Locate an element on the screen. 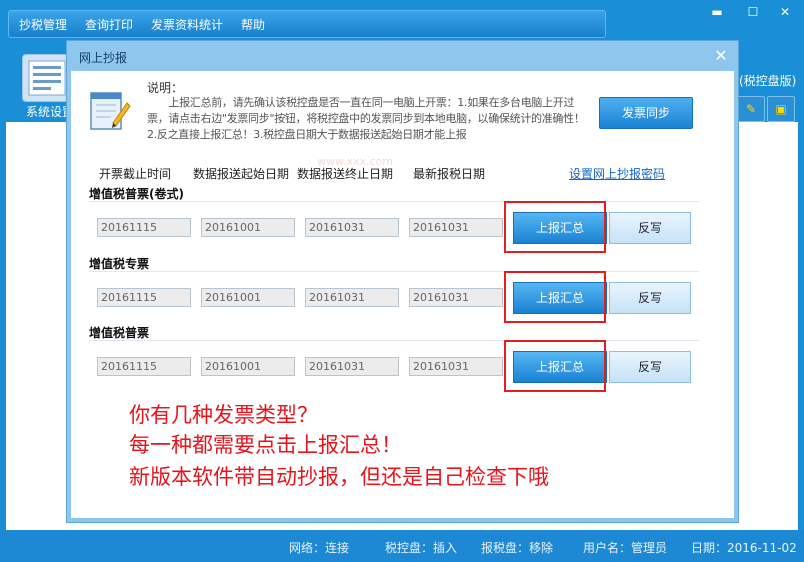  col-header-issue-end: 开票截止时间 is located at coordinates (135, 174).